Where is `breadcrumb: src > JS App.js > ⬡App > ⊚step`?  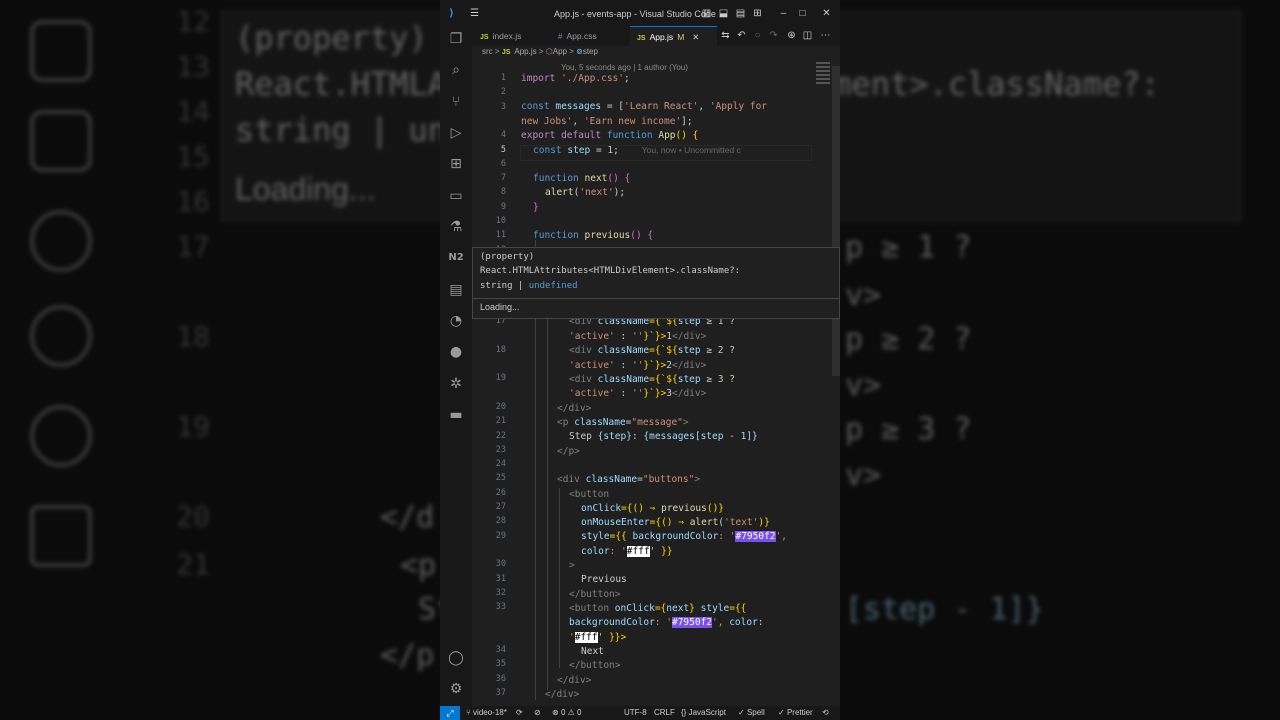 breadcrumb: src > JS App.js > ⬡App > ⊚step is located at coordinates (535, 54).